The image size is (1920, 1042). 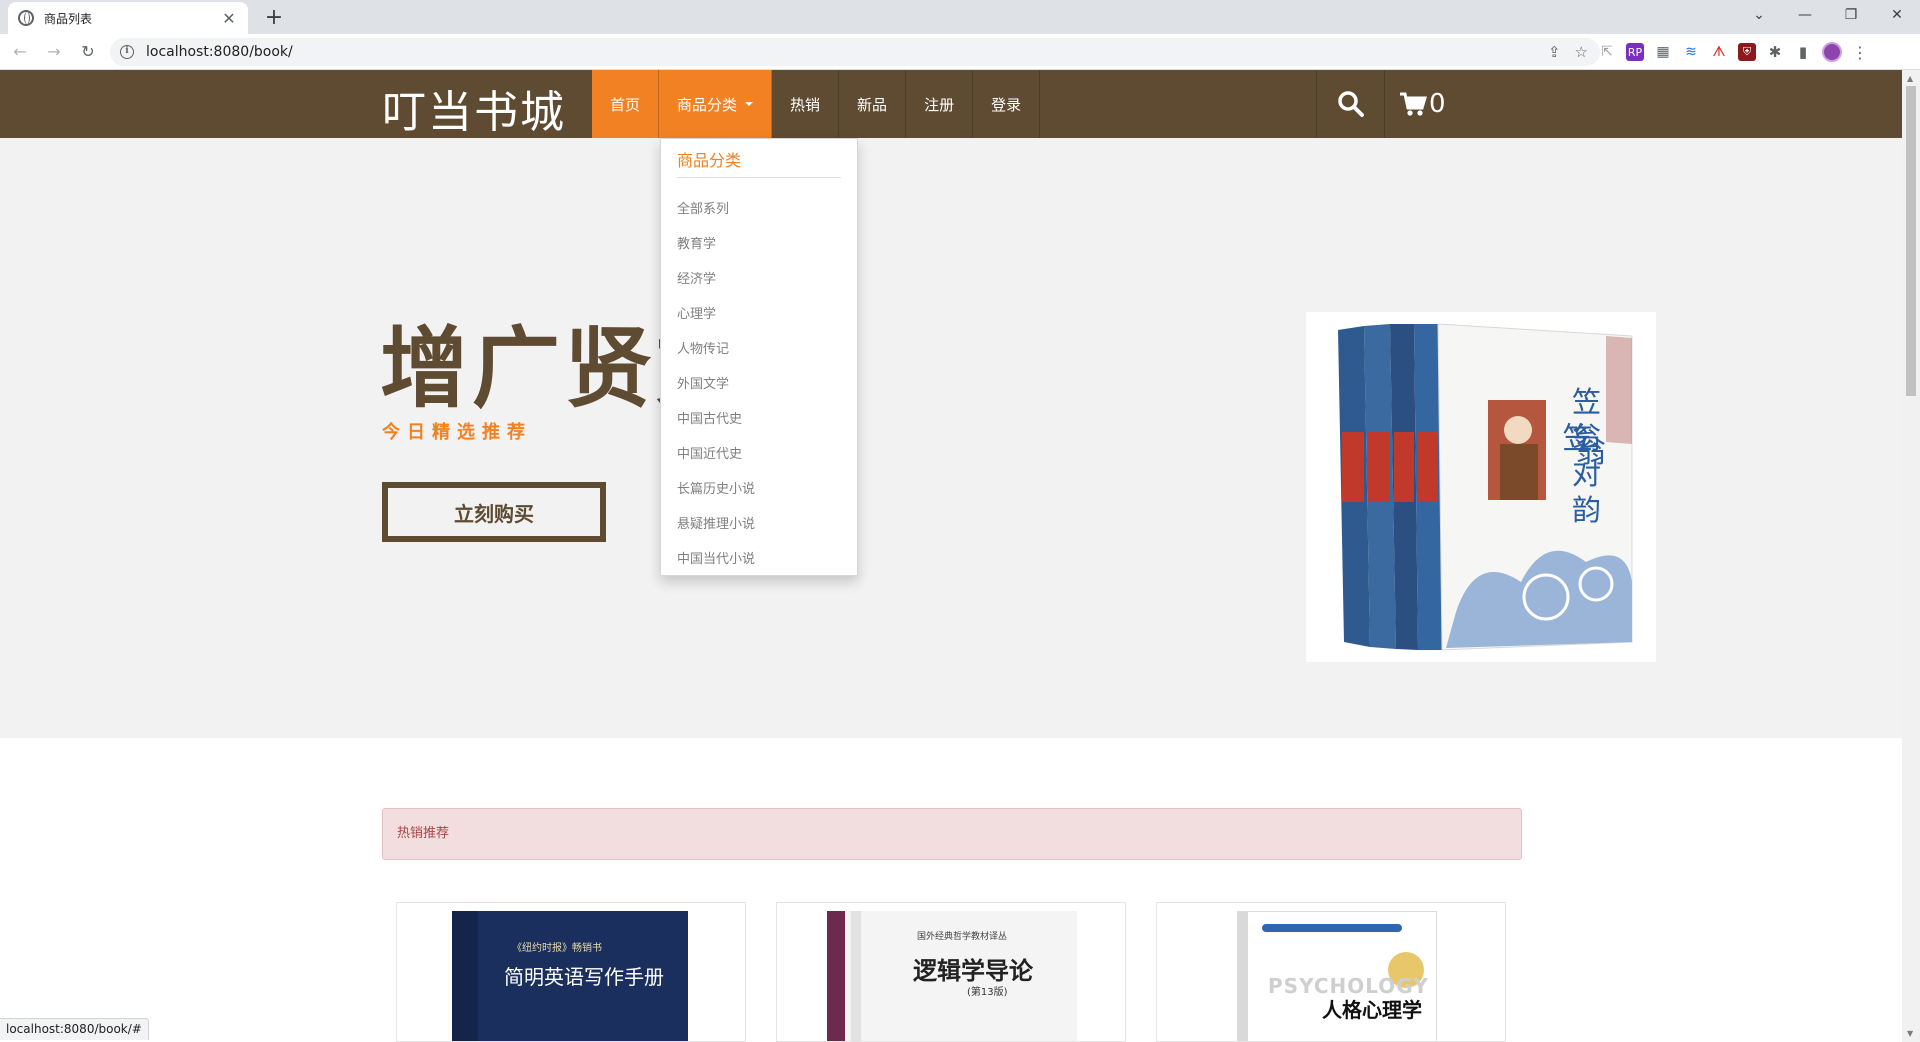 What do you see at coordinates (1803, 52) in the screenshot?
I see `sidepanel-icon: ▮` at bounding box center [1803, 52].